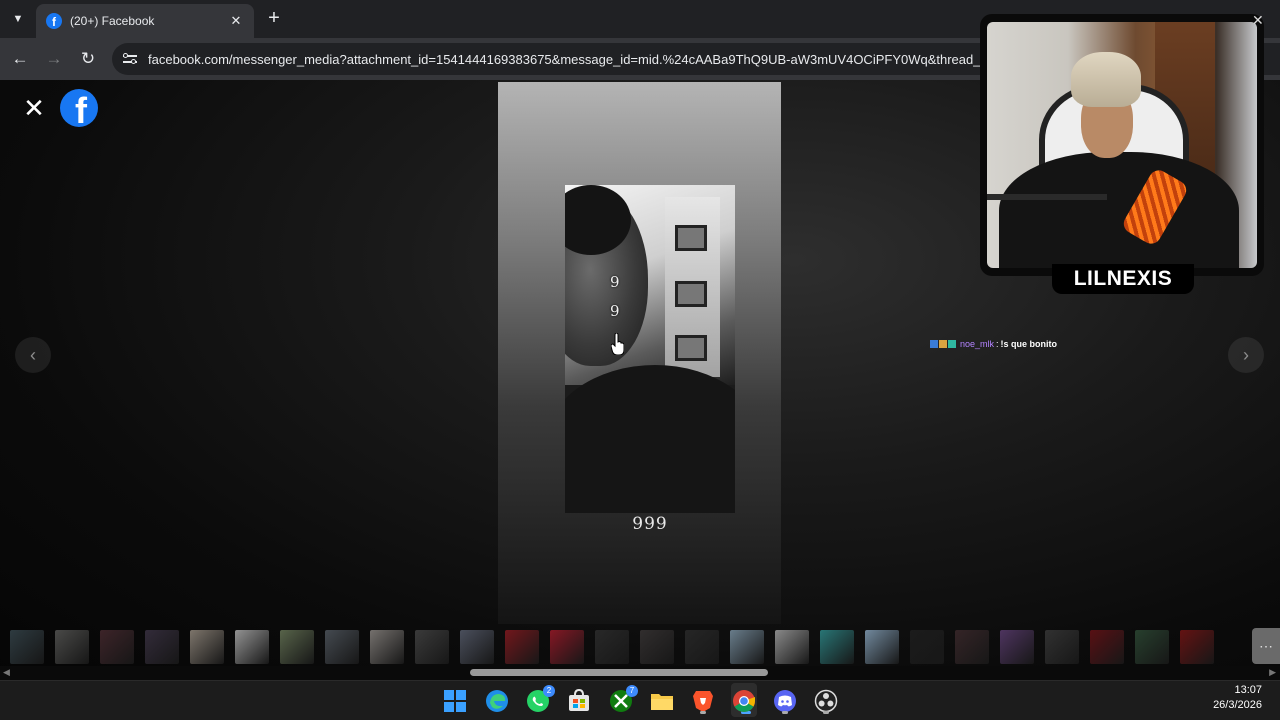  What do you see at coordinates (130, 59) in the screenshot?
I see `site-settings-icon` at bounding box center [130, 59].